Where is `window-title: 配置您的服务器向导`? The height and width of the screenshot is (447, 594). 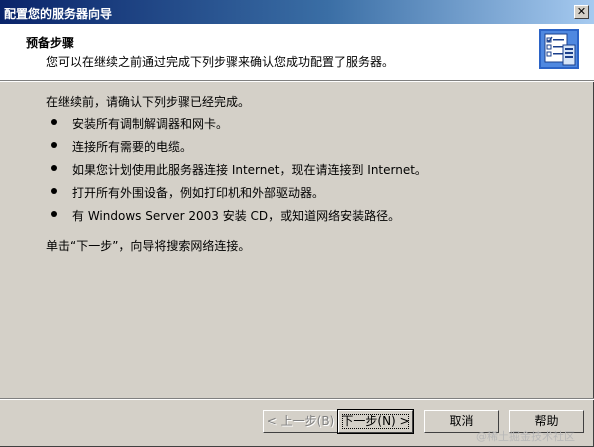
window-title: 配置您的服务器向导 is located at coordinates (58, 14).